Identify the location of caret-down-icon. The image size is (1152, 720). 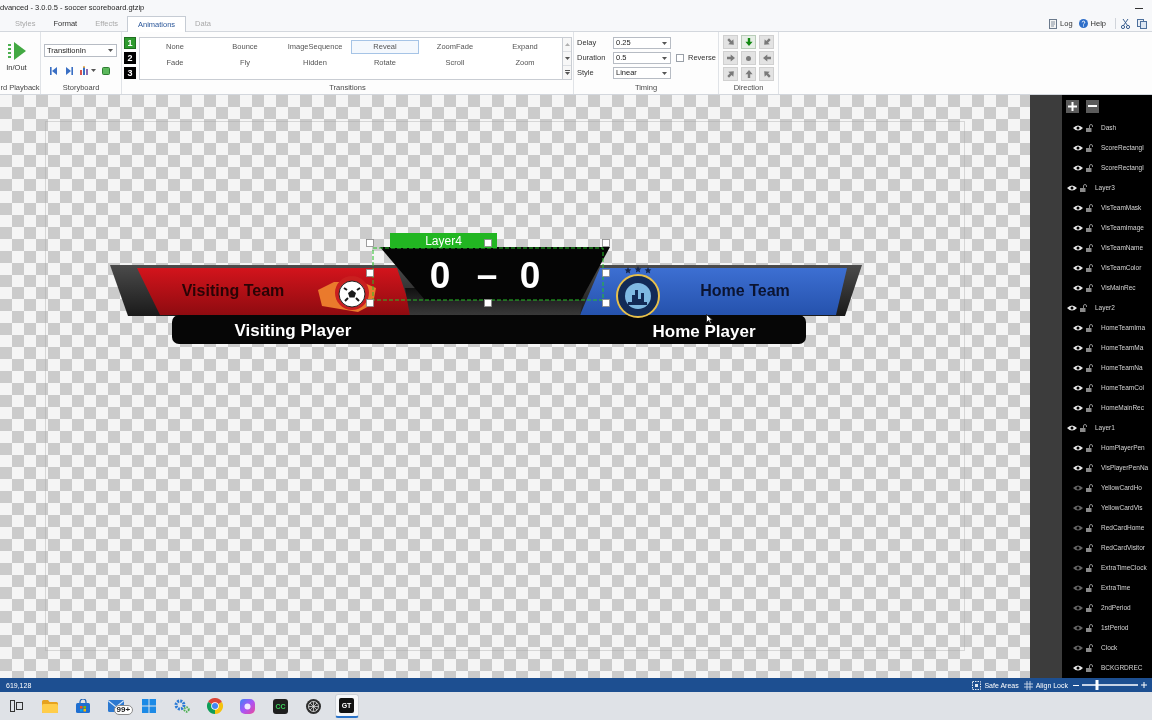
(567, 58).